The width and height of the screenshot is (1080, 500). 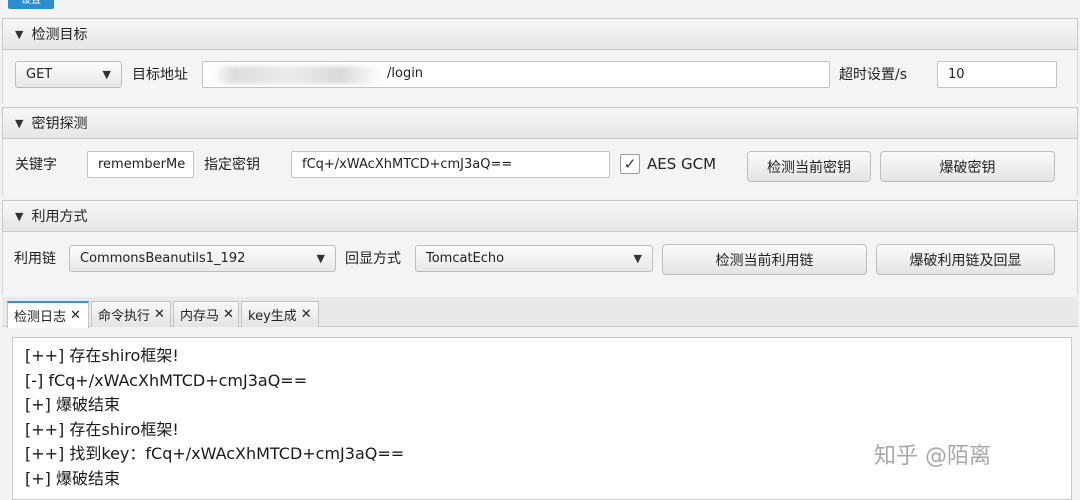 I want to click on brute-key-button: 爆破密钥, so click(x=967, y=166).